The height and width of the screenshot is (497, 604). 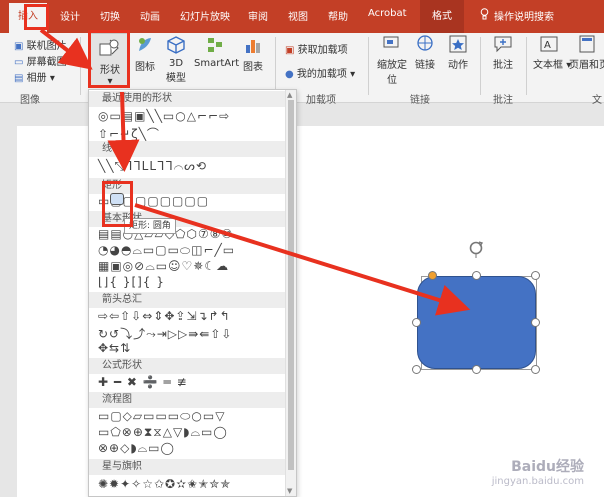 What do you see at coordinates (66, 49) in the screenshot?
I see `arrow-to-shapes` at bounding box center [66, 49].